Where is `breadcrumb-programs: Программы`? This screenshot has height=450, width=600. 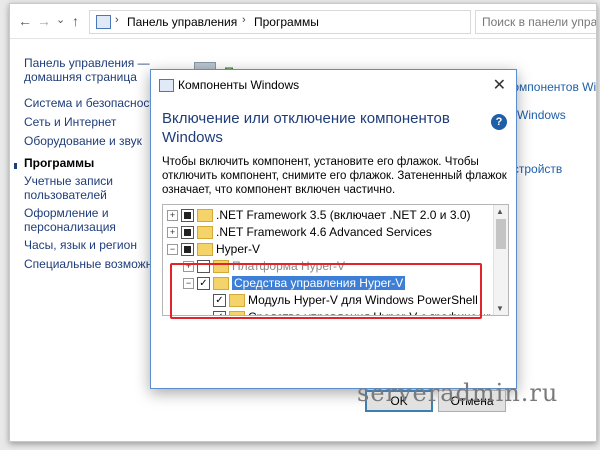
breadcrumb-programs: Программы is located at coordinates (286, 22).